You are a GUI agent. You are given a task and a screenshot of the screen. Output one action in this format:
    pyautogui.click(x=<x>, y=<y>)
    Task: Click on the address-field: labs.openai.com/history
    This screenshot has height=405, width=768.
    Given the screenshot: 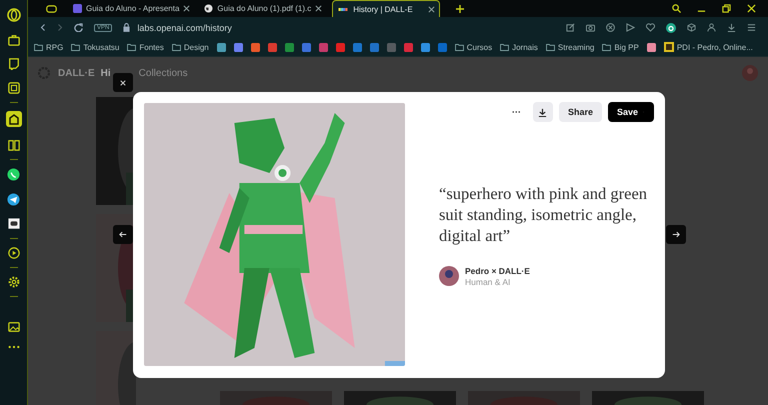 What is the action you would take?
    pyautogui.click(x=184, y=27)
    